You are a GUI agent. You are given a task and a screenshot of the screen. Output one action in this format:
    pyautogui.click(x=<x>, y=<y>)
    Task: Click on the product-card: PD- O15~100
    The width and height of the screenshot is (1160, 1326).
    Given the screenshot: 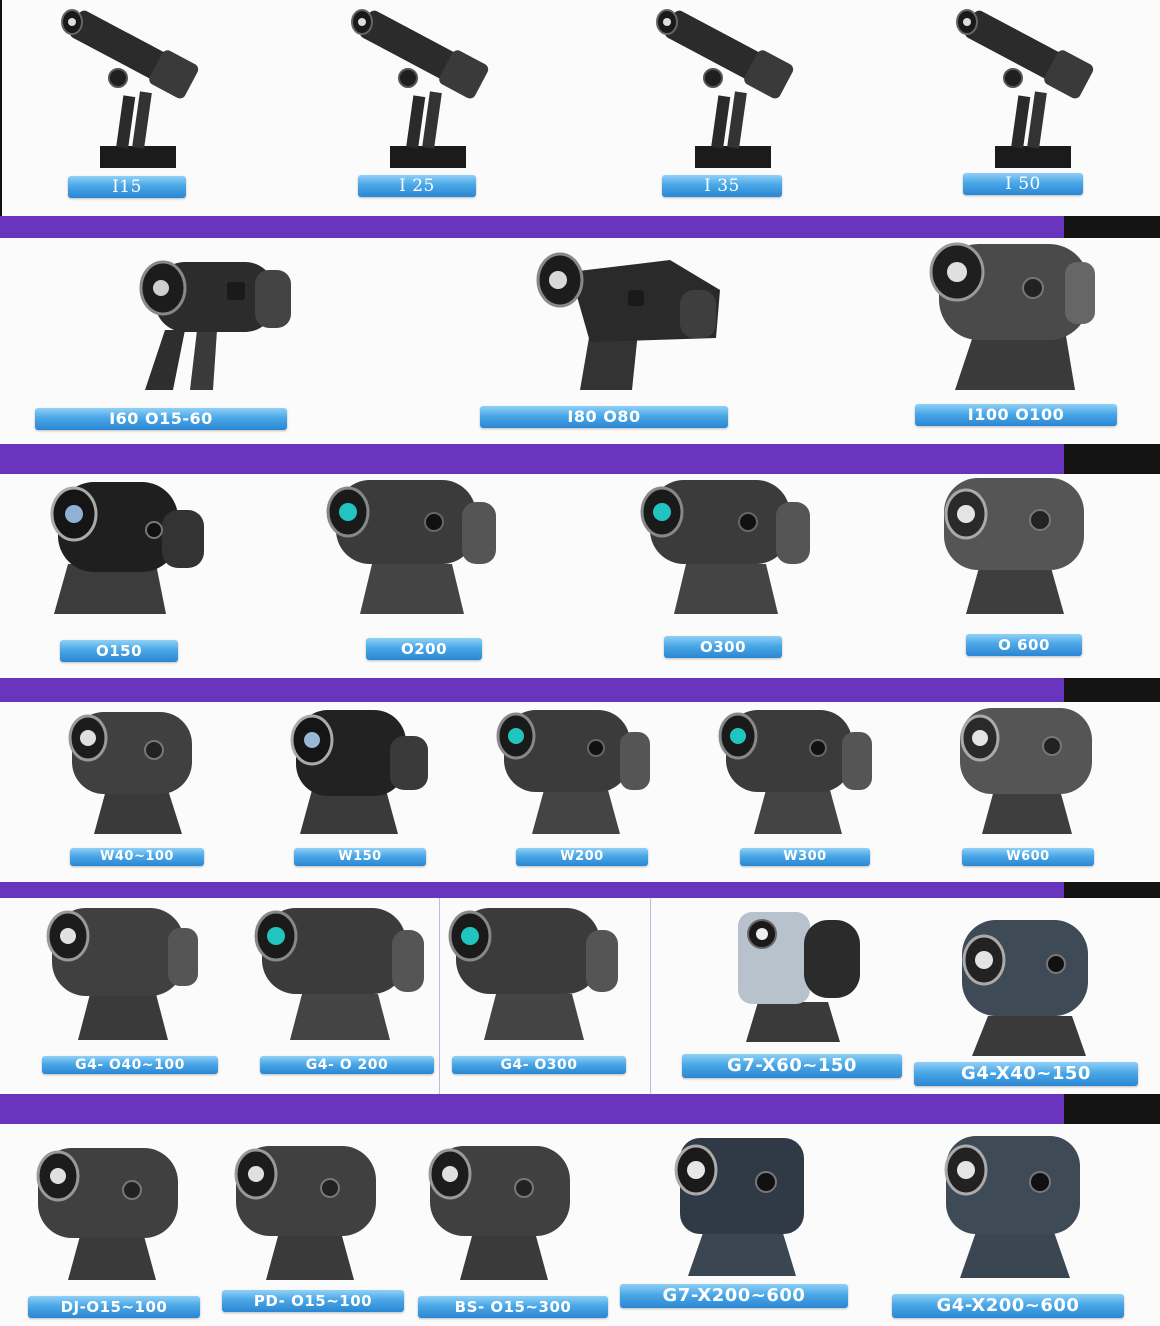 What is the action you would take?
    pyautogui.click(x=313, y=1229)
    